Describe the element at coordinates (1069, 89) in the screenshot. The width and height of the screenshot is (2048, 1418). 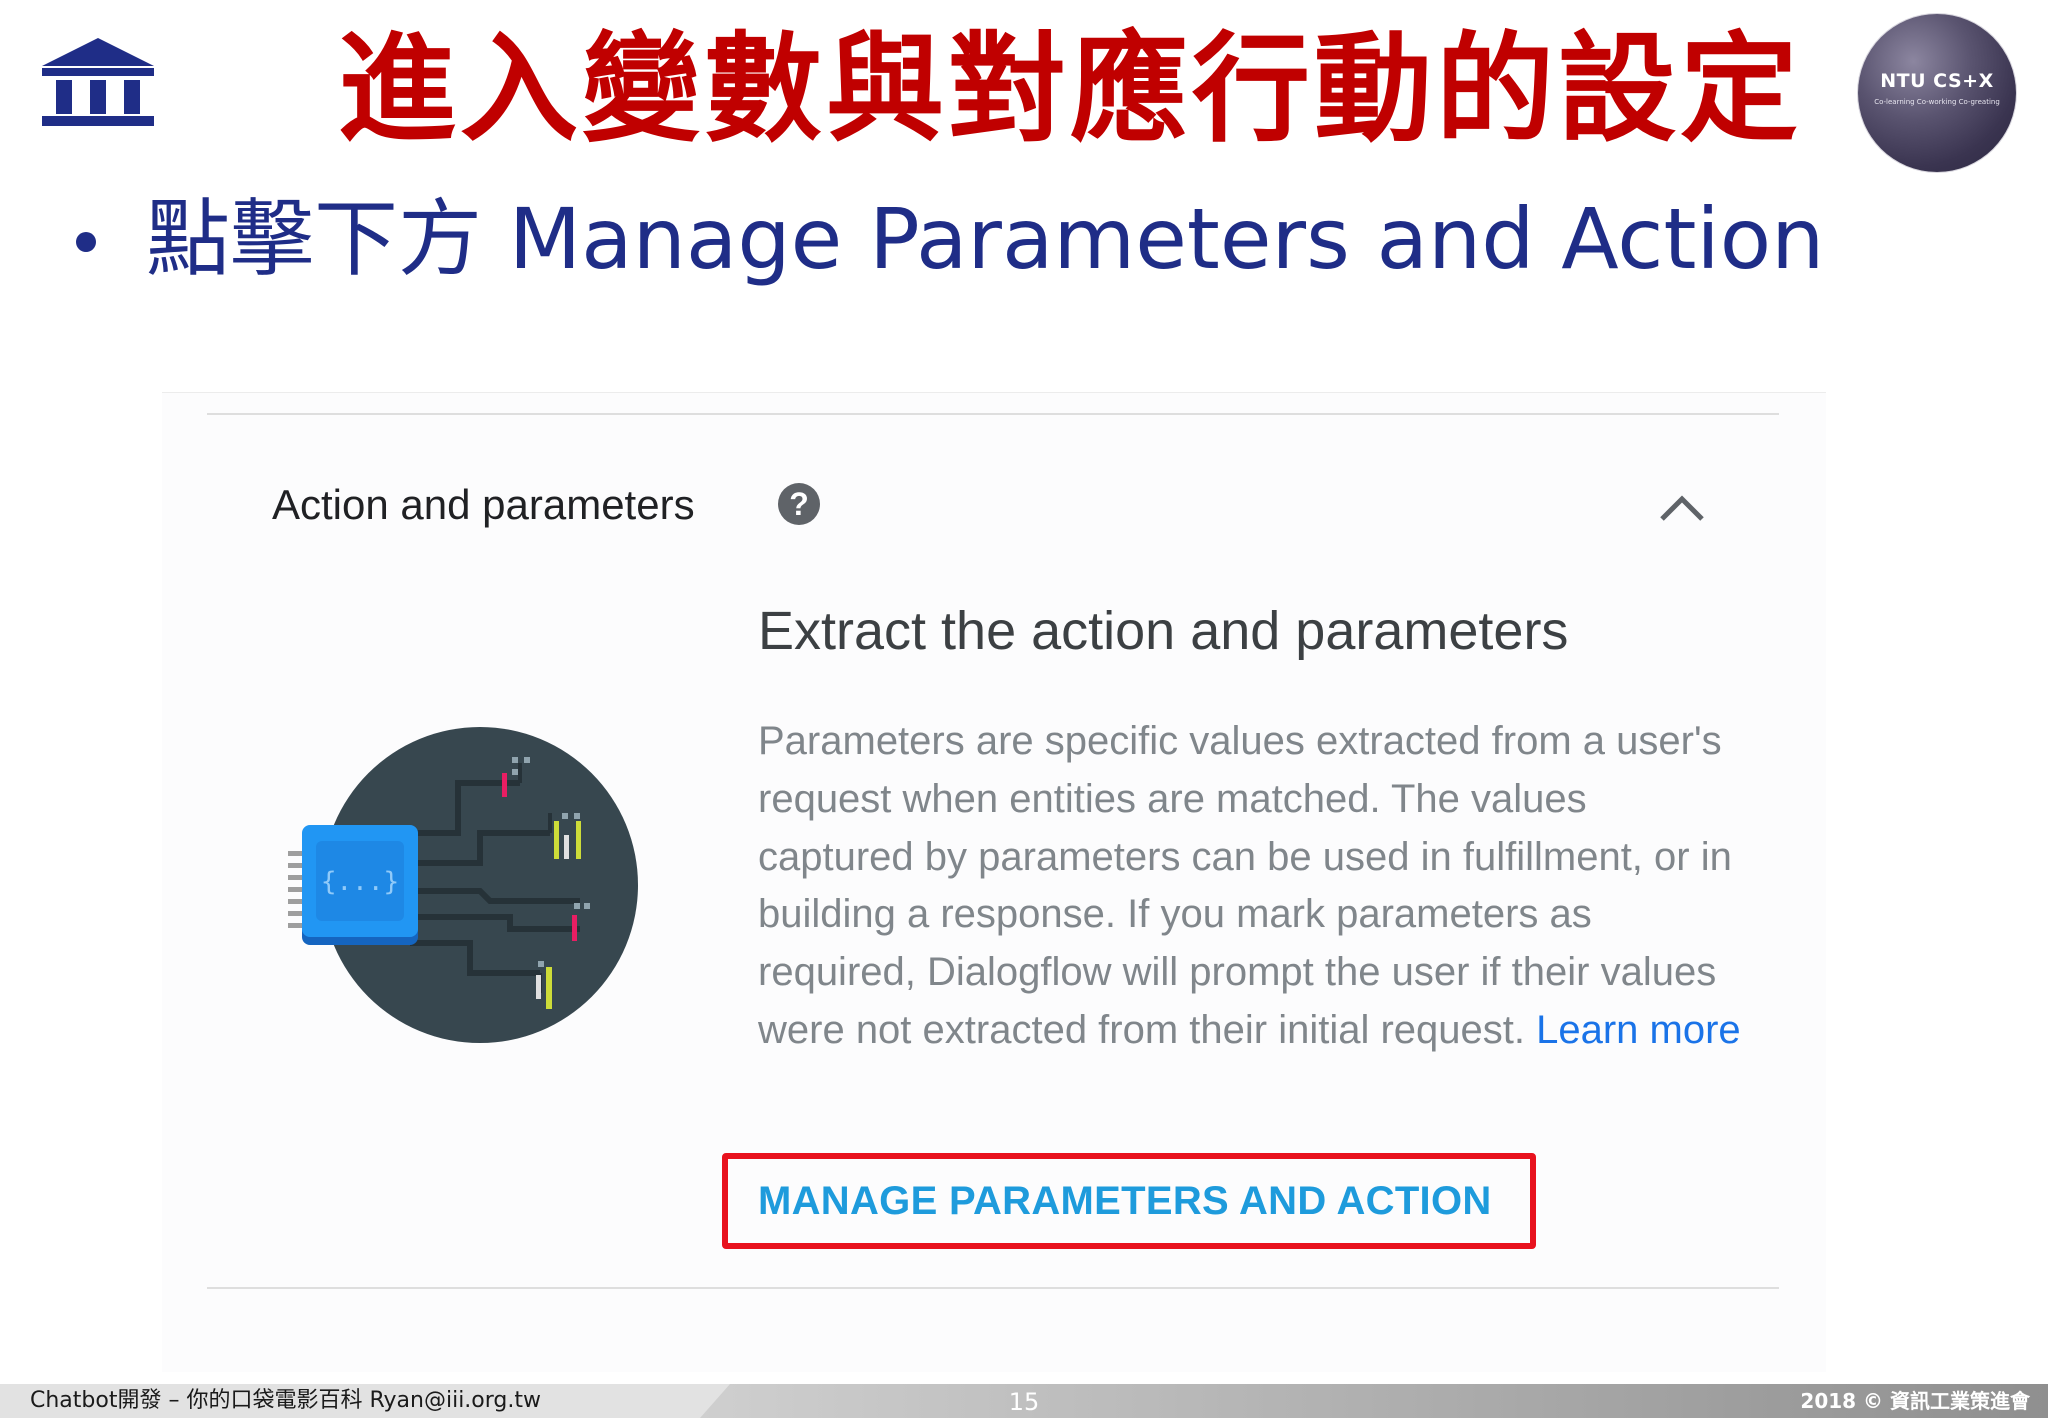
I see `slide-title: 進入變數與對應行動的設定` at that location.